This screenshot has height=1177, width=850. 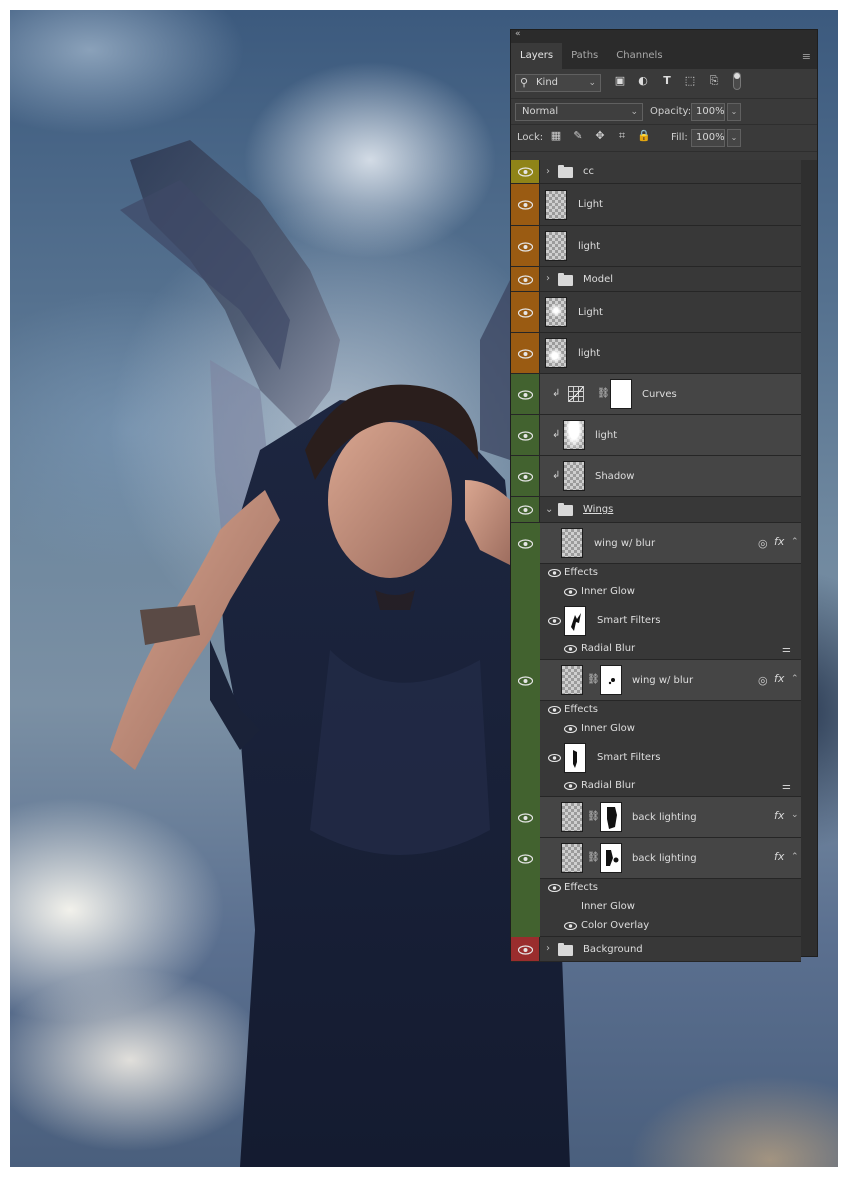 I want to click on panel-title-bar: «, so click(x=664, y=35).